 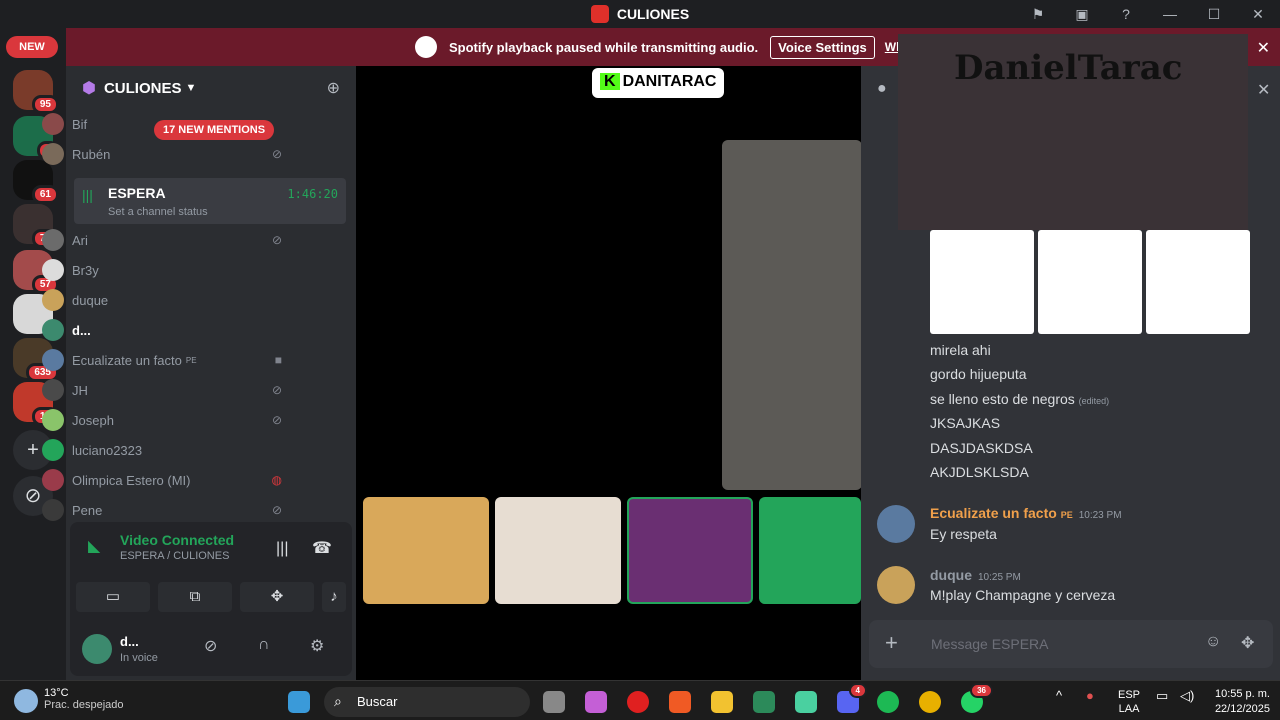 I want to click on chat-line: mirela ahi, so click(x=960, y=350).